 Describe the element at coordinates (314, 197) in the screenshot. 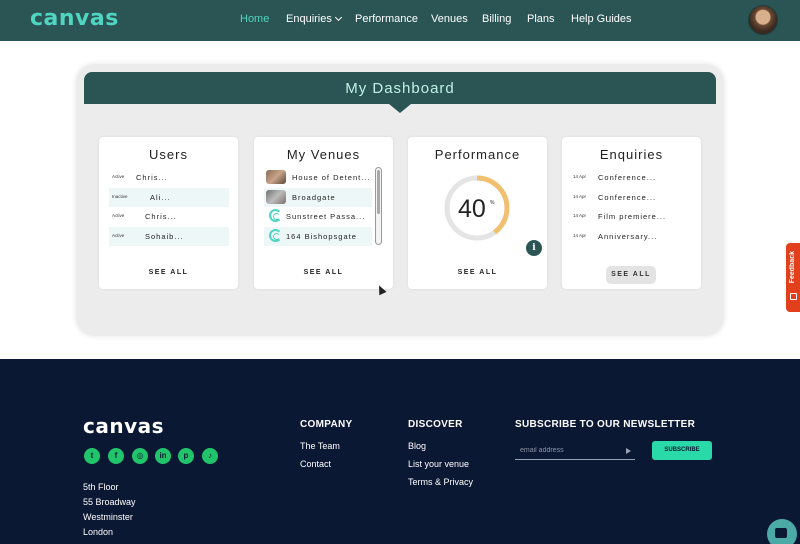

I see `venue-name: Broadgate` at that location.